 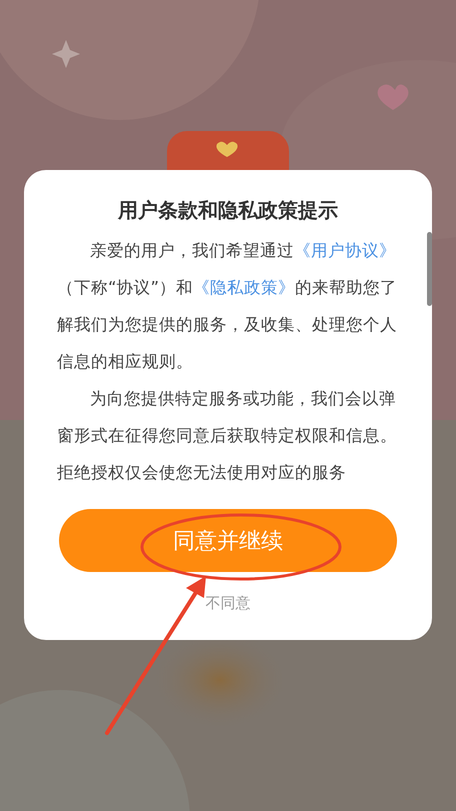 I want to click on scrollbar, so click(x=429, y=269).